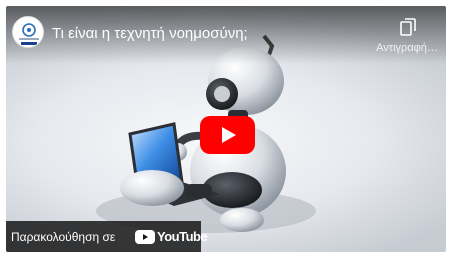 The image size is (452, 258). I want to click on robot-foot-right, so click(242, 220).